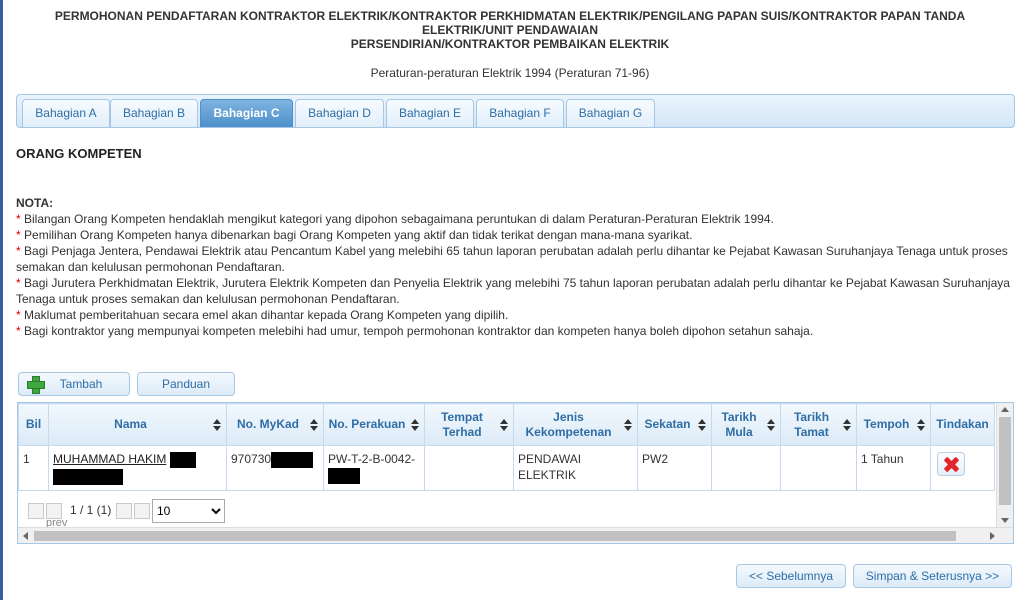 The width and height of the screenshot is (1018, 600). I want to click on column-header-perakuan: No. Perakuan, so click(374, 424).